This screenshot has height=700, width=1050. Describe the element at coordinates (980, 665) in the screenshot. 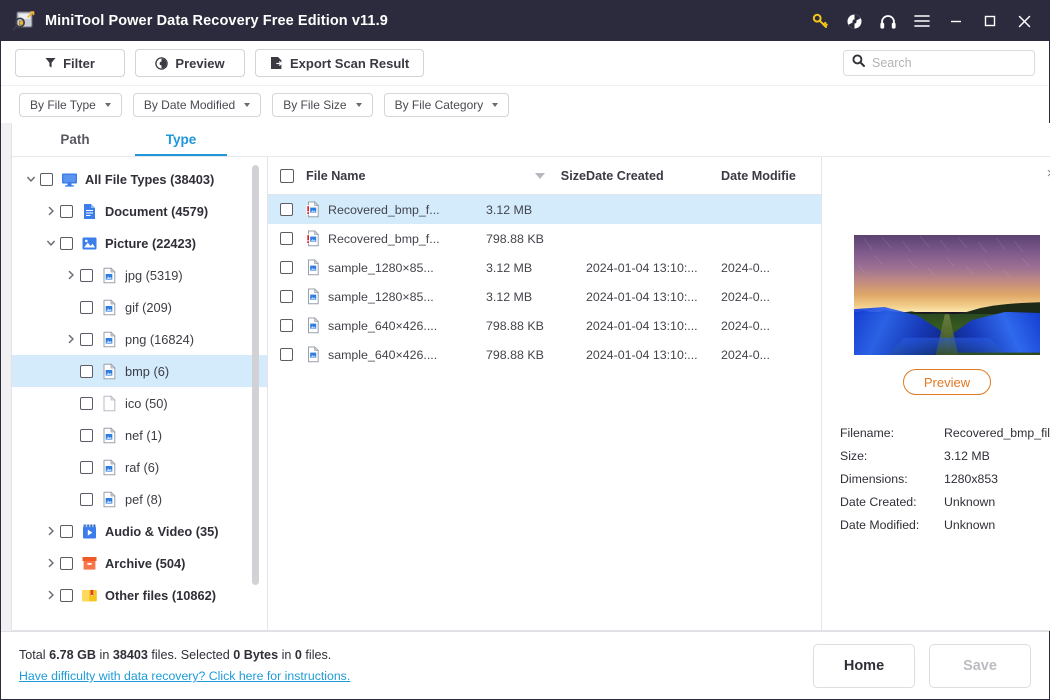

I see `save-button: Save` at that location.